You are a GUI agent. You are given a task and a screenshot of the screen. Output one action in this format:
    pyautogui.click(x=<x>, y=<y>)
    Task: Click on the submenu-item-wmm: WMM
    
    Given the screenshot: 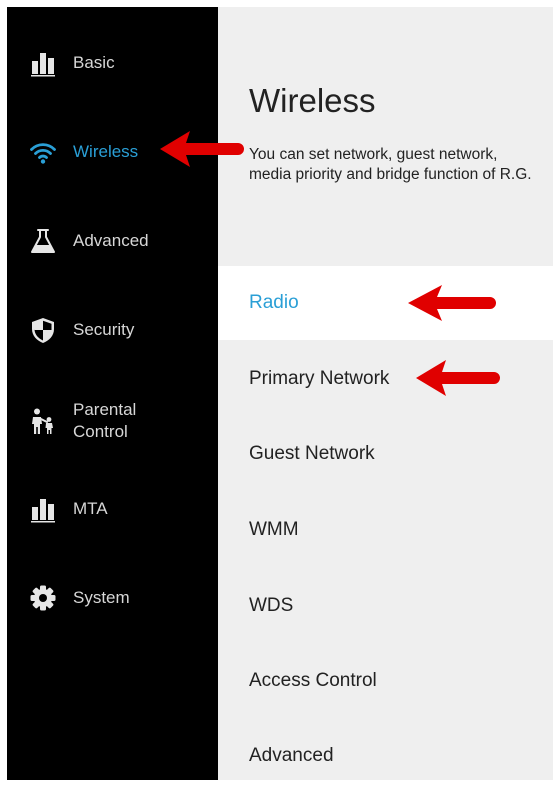 What is the action you would take?
    pyautogui.click(x=385, y=530)
    